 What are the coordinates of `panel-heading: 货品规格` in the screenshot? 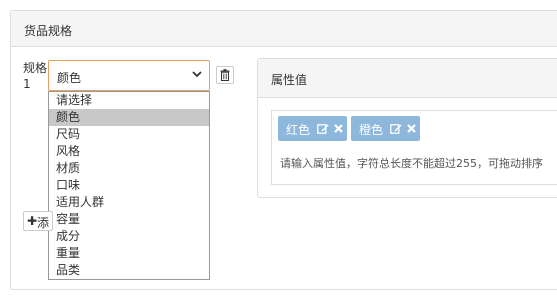 It's located at (284, 29).